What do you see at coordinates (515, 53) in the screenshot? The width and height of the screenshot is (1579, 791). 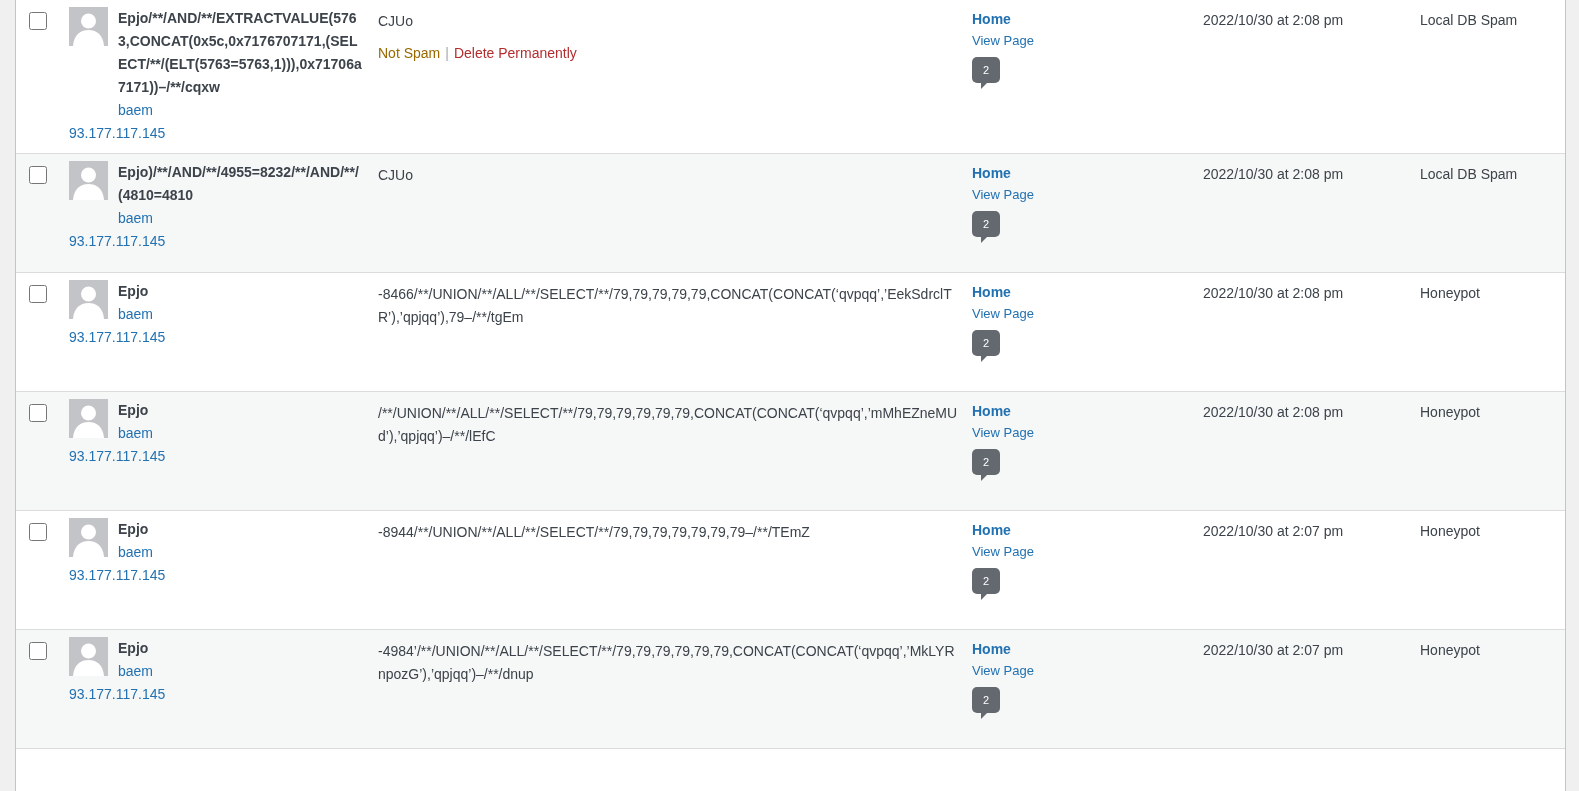 I see `row-action-link: Delete Permanently` at bounding box center [515, 53].